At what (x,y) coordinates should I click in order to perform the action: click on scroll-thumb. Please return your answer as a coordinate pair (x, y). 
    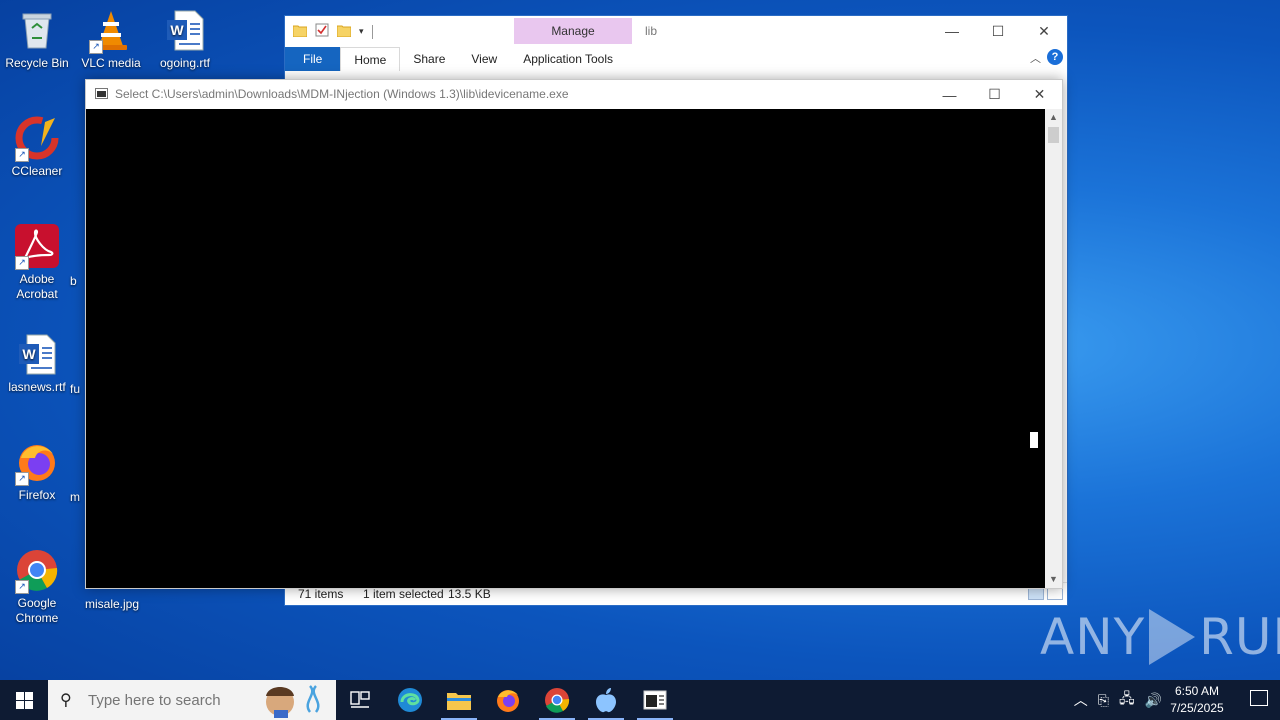
    Looking at the image, I should click on (1053, 135).